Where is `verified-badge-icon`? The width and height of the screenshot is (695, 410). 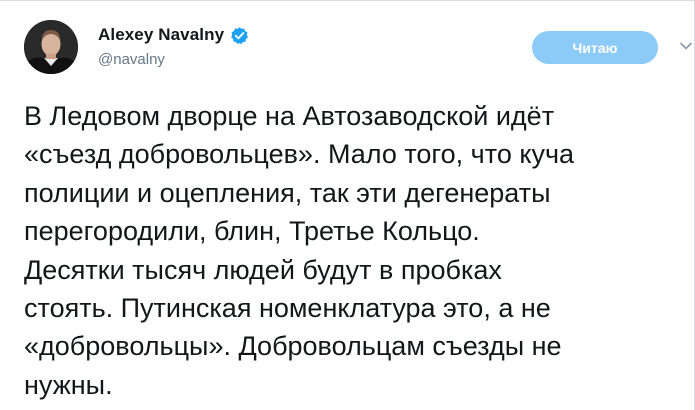 verified-badge-icon is located at coordinates (239, 35).